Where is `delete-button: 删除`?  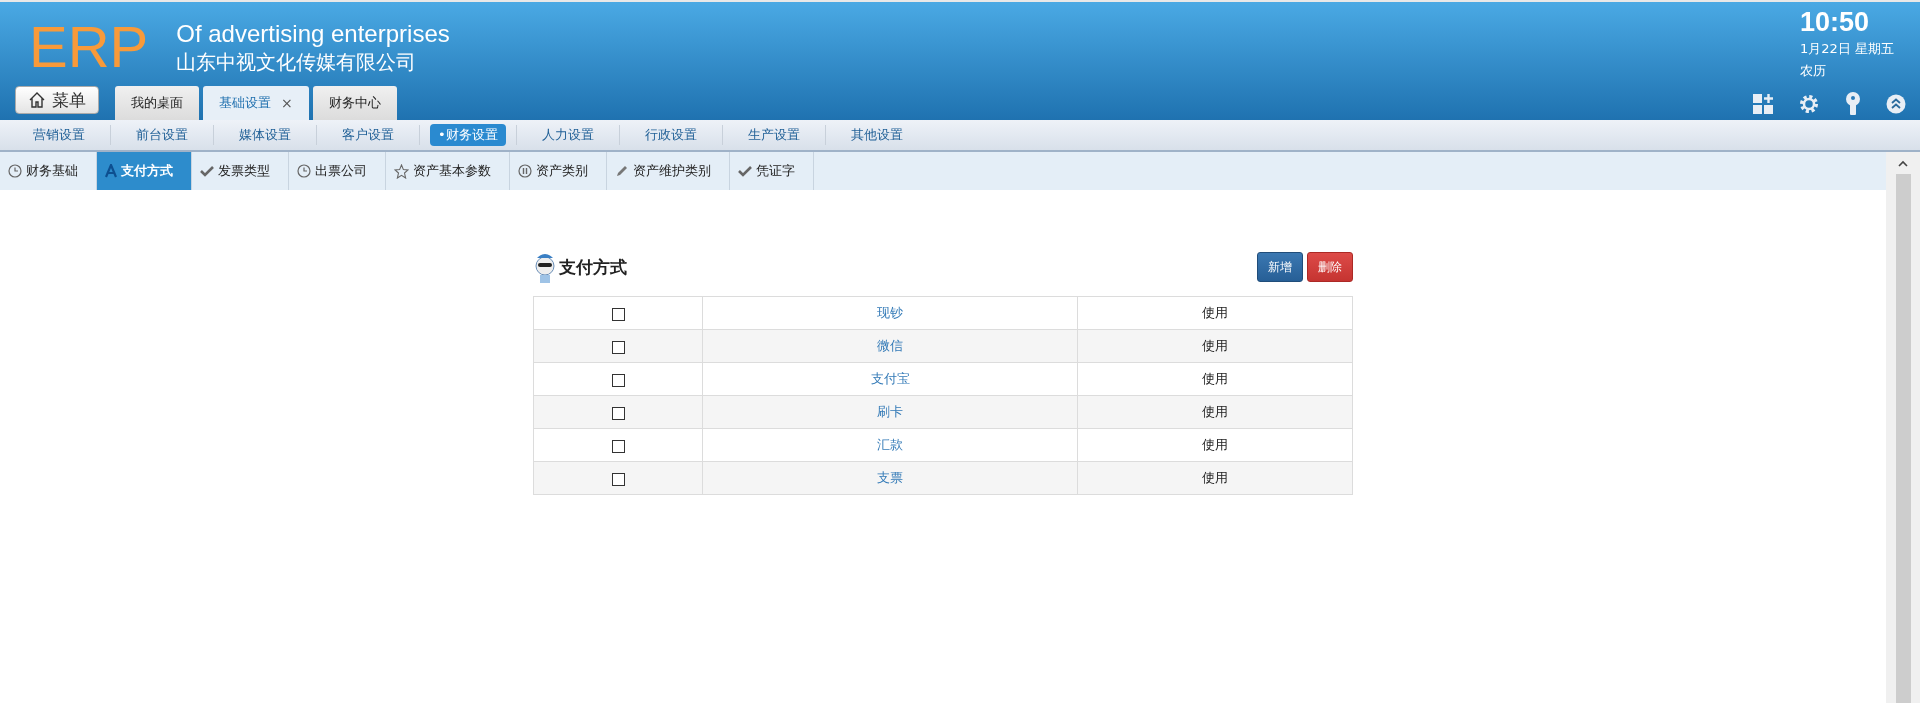
delete-button: 删除 is located at coordinates (1330, 267).